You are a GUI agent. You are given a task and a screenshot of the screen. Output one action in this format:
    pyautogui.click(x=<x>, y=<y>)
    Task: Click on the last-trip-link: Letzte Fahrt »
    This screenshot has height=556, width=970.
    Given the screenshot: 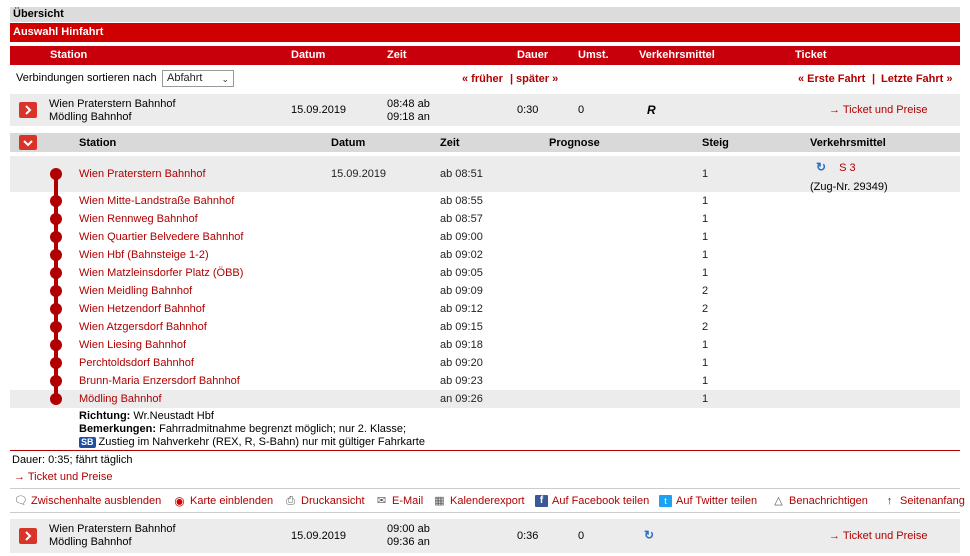 What is the action you would take?
    pyautogui.click(x=917, y=79)
    